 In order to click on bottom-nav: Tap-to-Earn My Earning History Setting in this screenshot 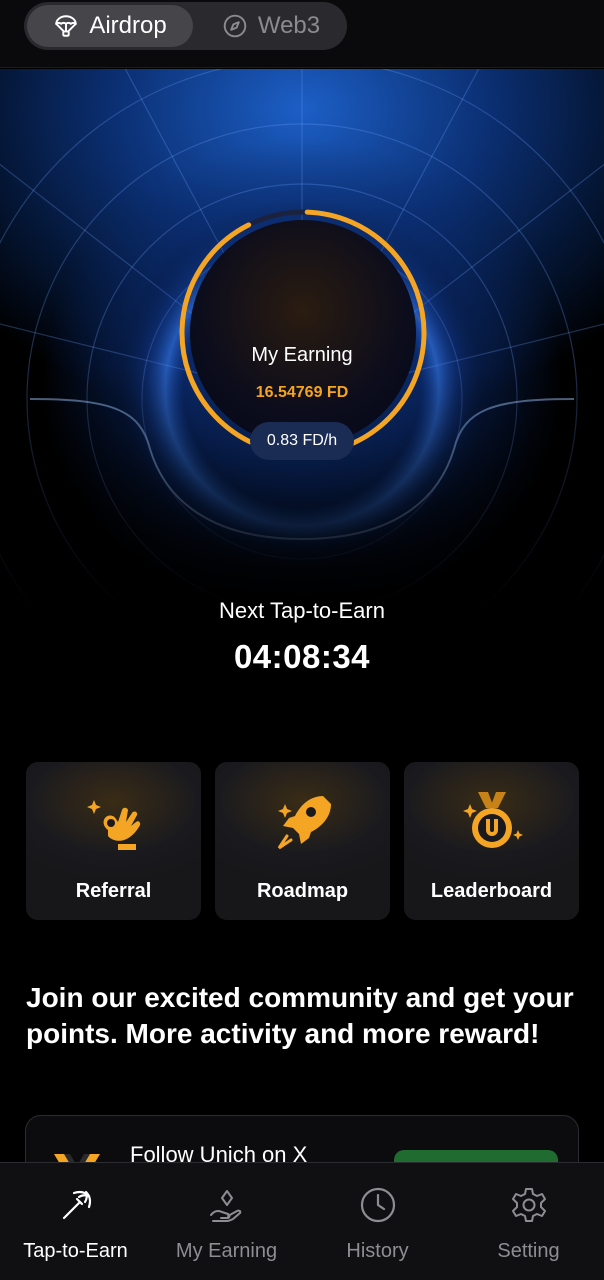, I will do `click(302, 1221)`.